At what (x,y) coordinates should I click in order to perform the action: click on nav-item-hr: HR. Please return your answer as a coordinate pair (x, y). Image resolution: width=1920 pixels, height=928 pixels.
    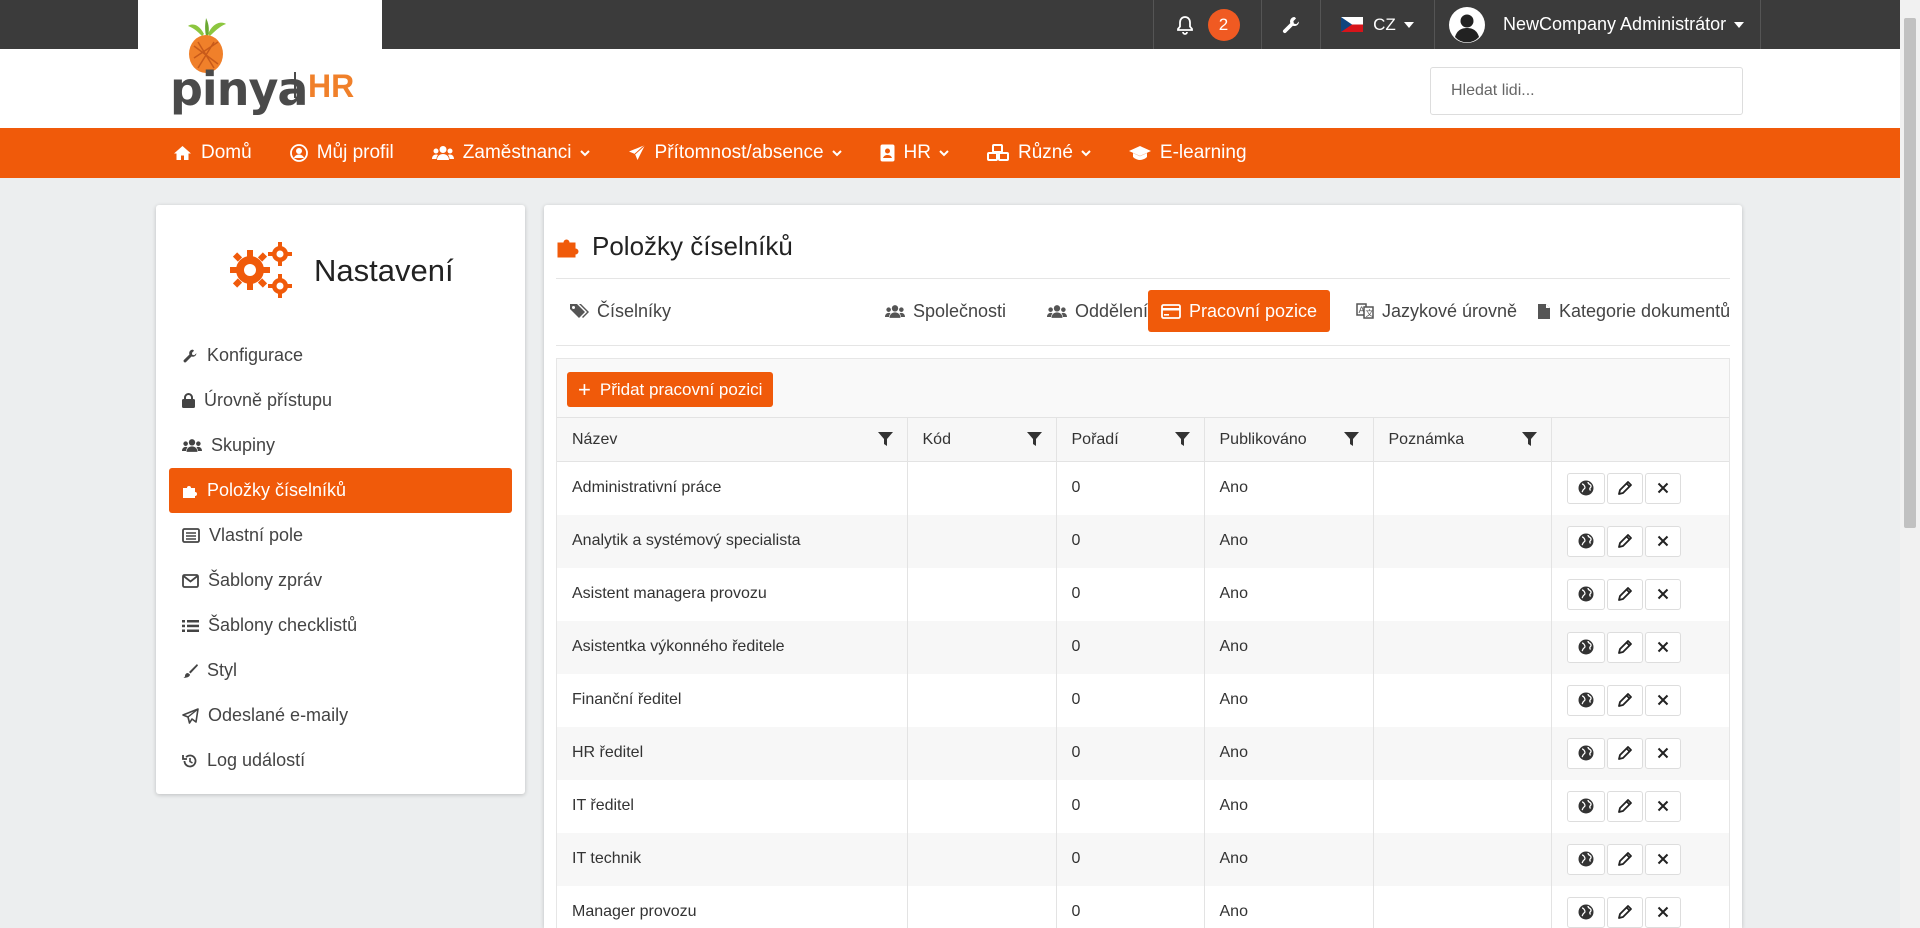
    Looking at the image, I should click on (914, 153).